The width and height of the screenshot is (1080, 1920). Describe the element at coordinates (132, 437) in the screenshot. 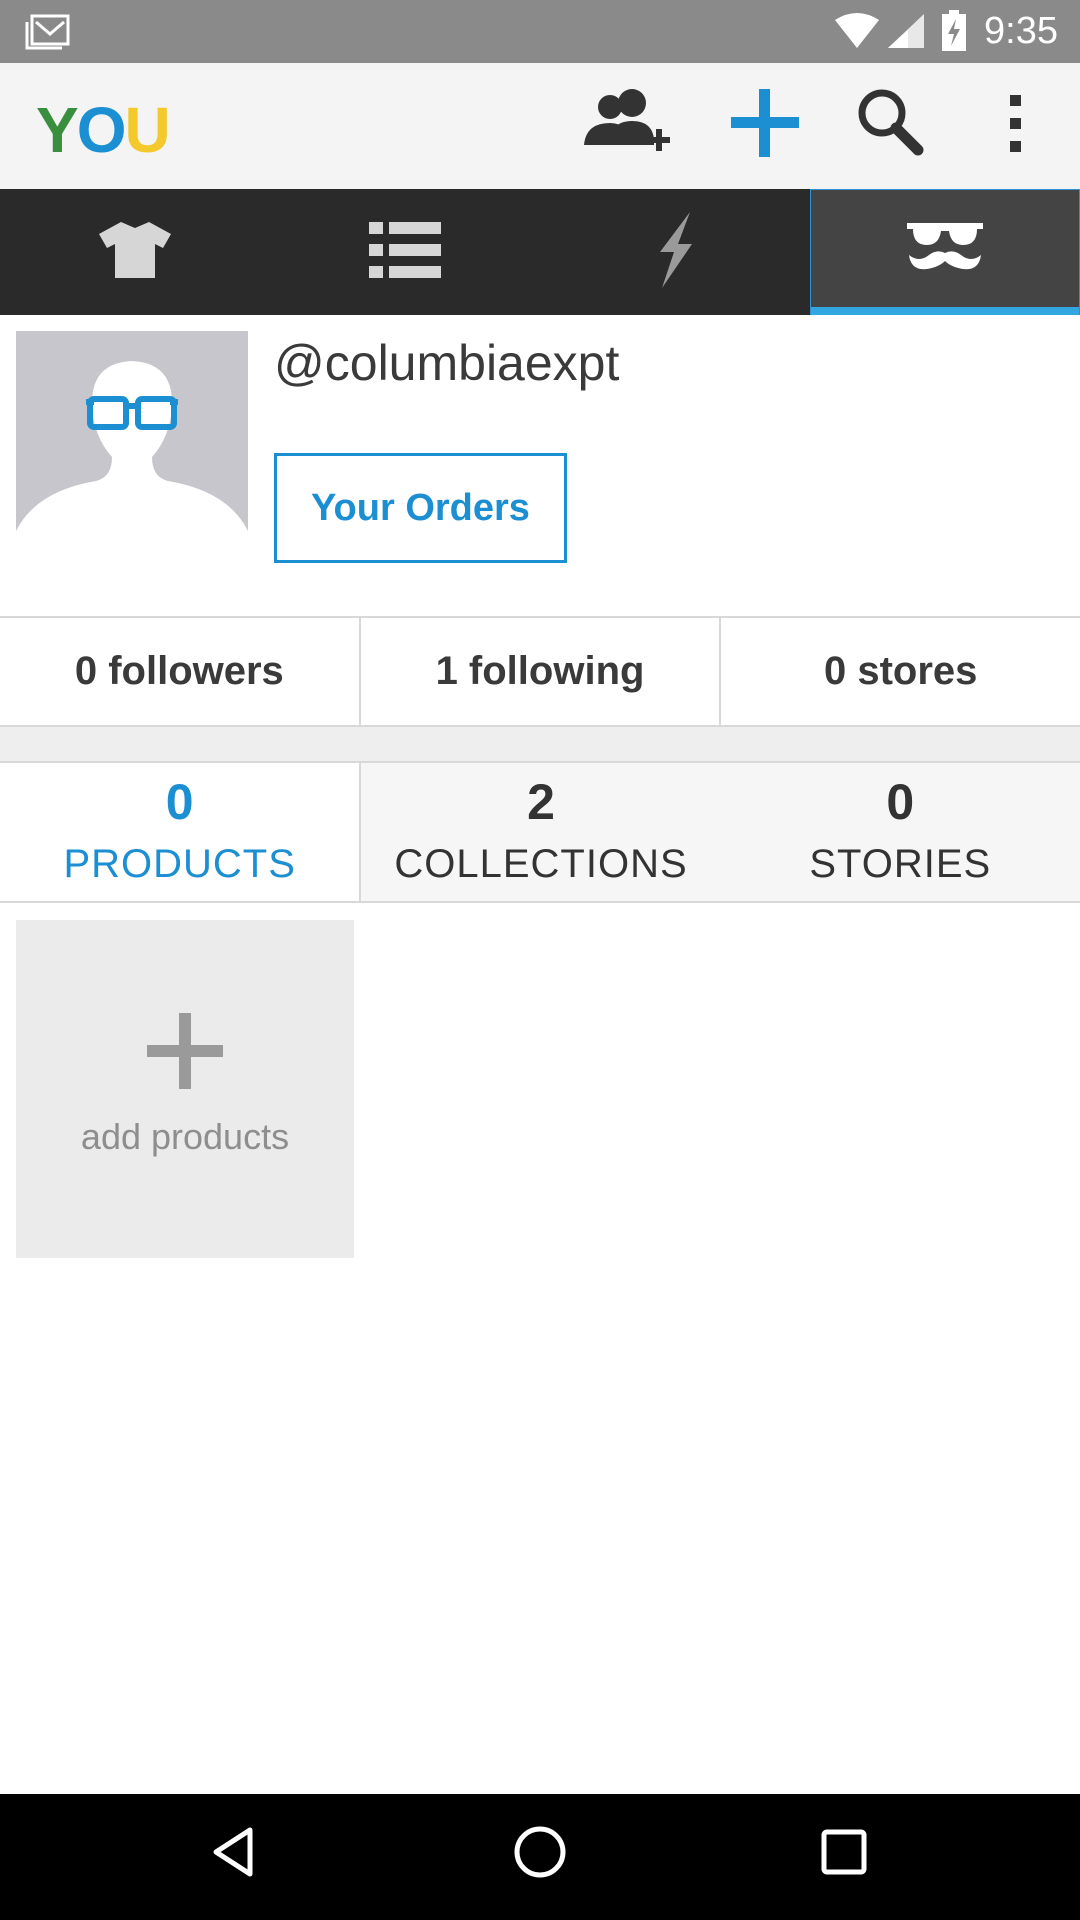

I see `avatar` at that location.